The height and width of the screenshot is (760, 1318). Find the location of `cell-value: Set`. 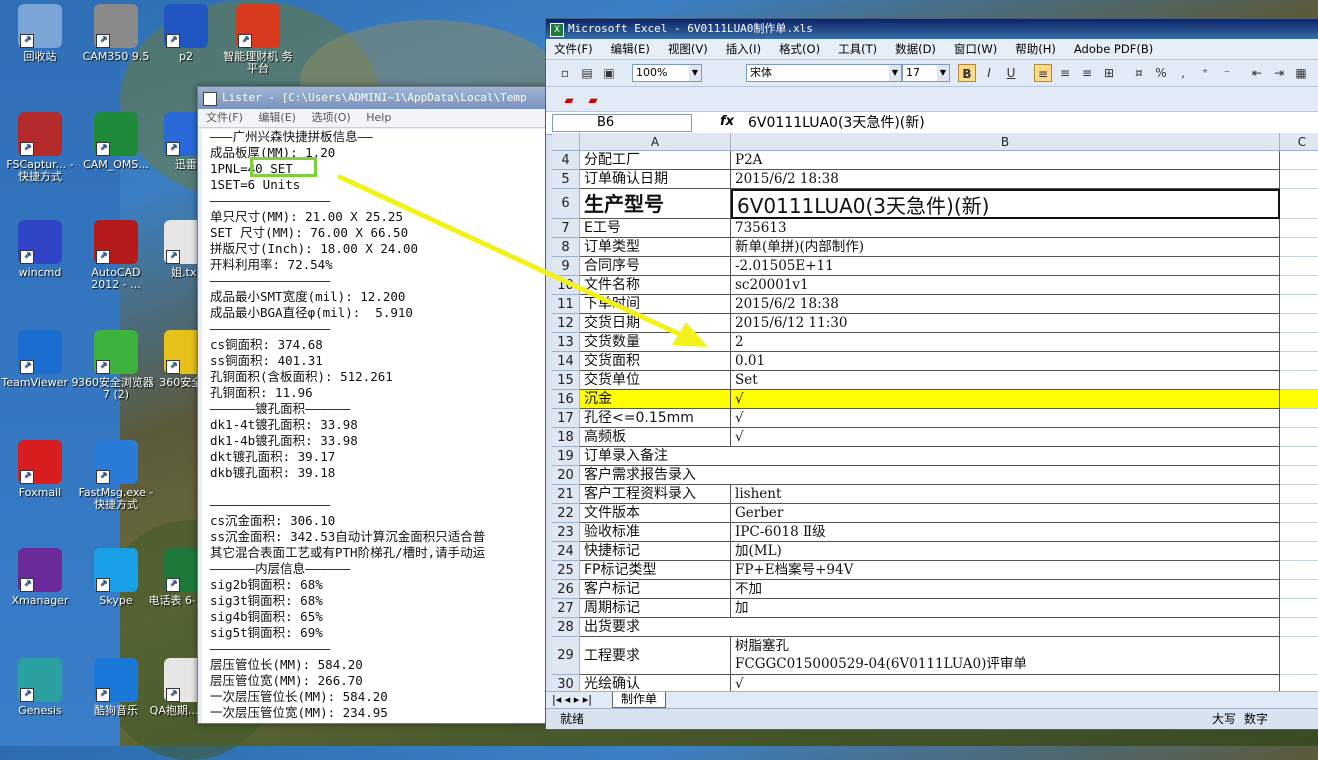

cell-value: Set is located at coordinates (1005, 380).